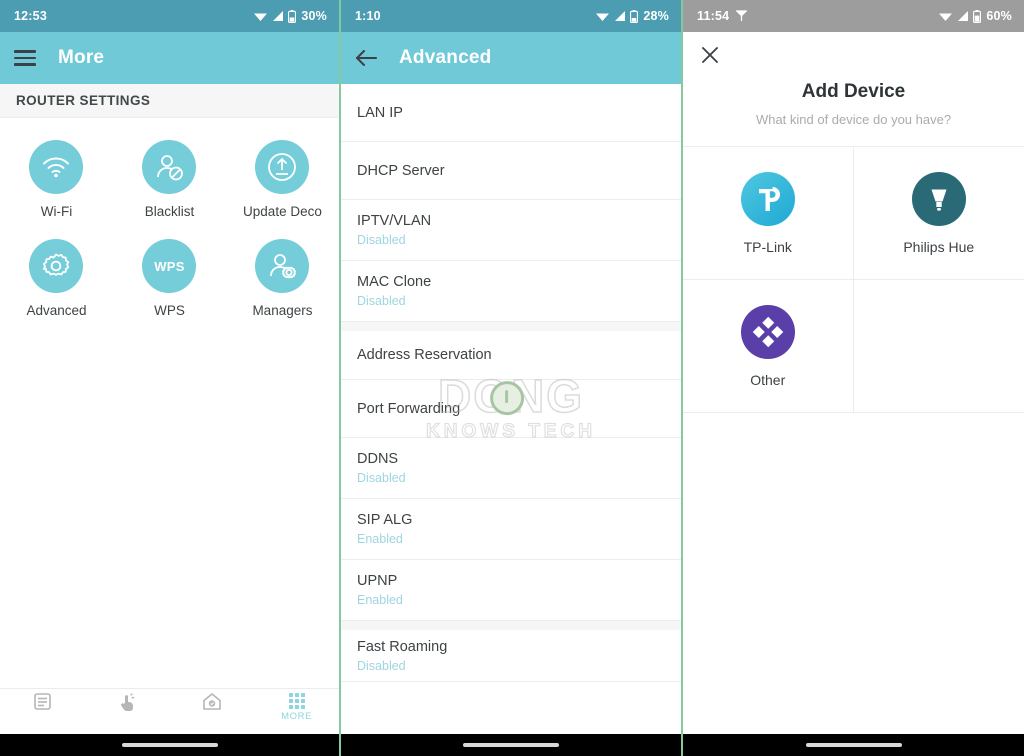 Image resolution: width=1024 pixels, height=756 pixels. Describe the element at coordinates (56, 211) in the screenshot. I see `tile-label: Wi-Fi` at that location.